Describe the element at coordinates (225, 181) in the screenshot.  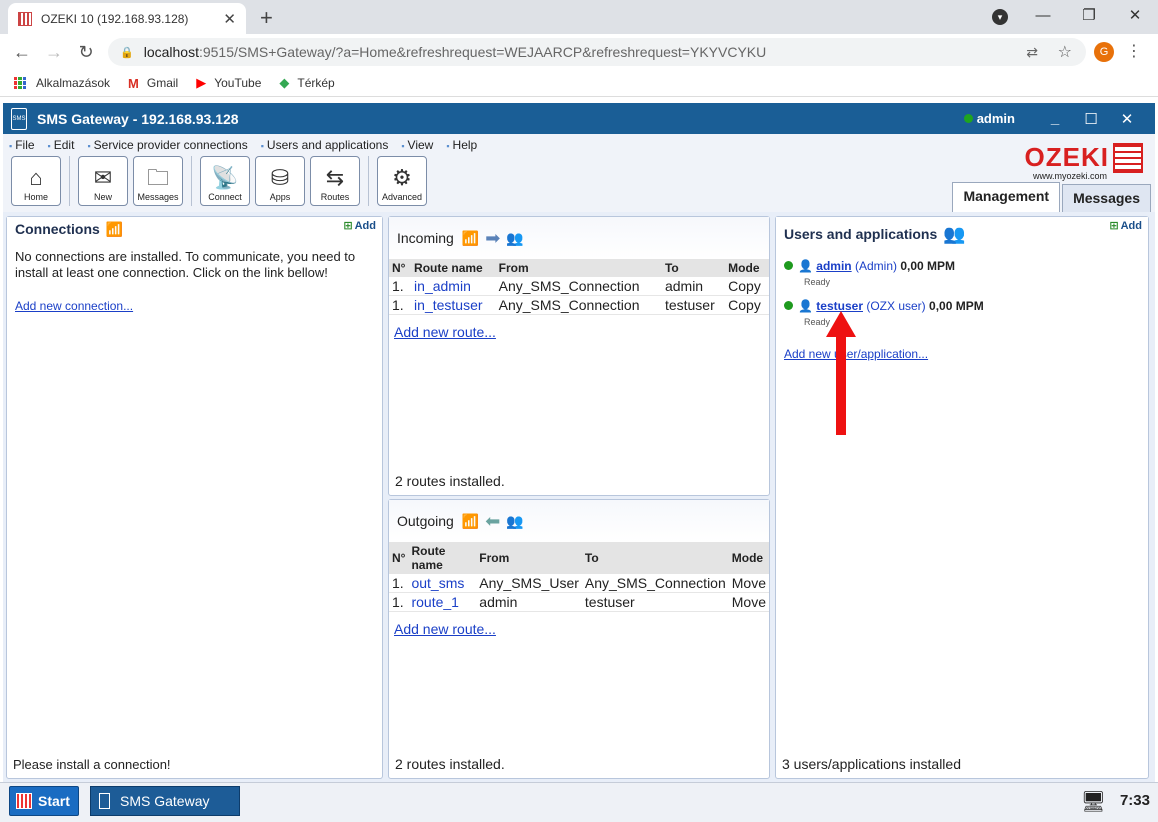
I see `connect-button: 📡 Connect` at that location.